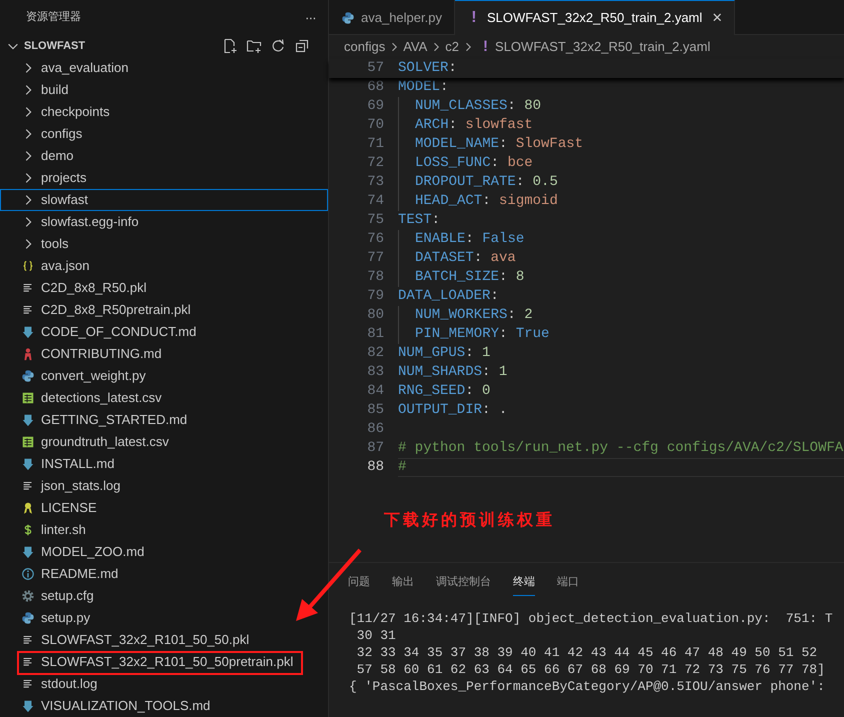 Image resolution: width=844 pixels, height=717 pixels. Describe the element at coordinates (444, 391) in the screenshot. I see `code-line: RNG_SEED: 0` at that location.